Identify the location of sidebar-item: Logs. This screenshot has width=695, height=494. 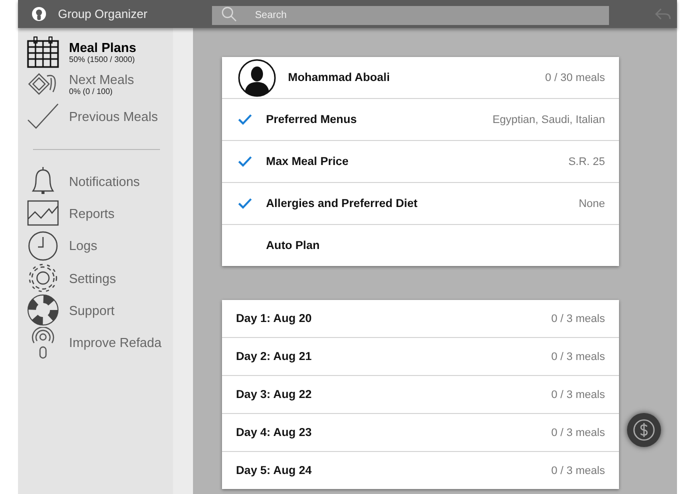
(95, 246).